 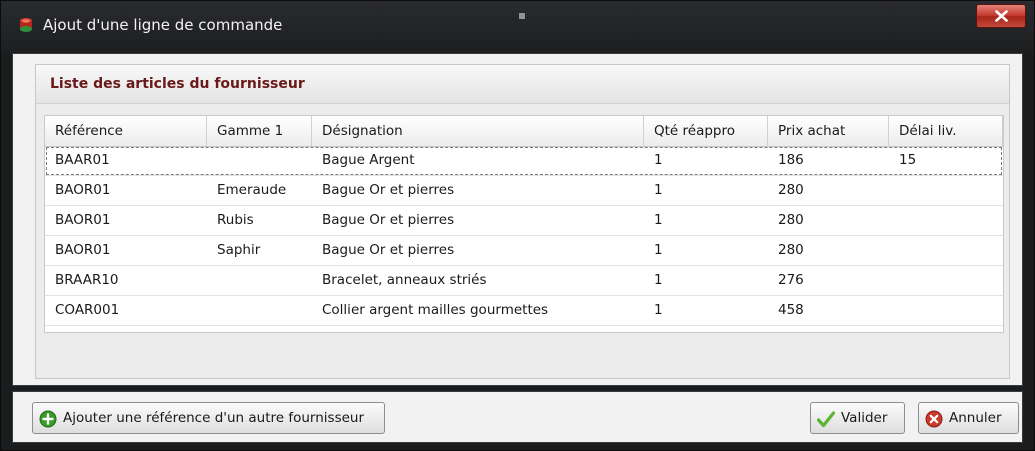 What do you see at coordinates (826, 419) in the screenshot?
I see `checkmark-icon` at bounding box center [826, 419].